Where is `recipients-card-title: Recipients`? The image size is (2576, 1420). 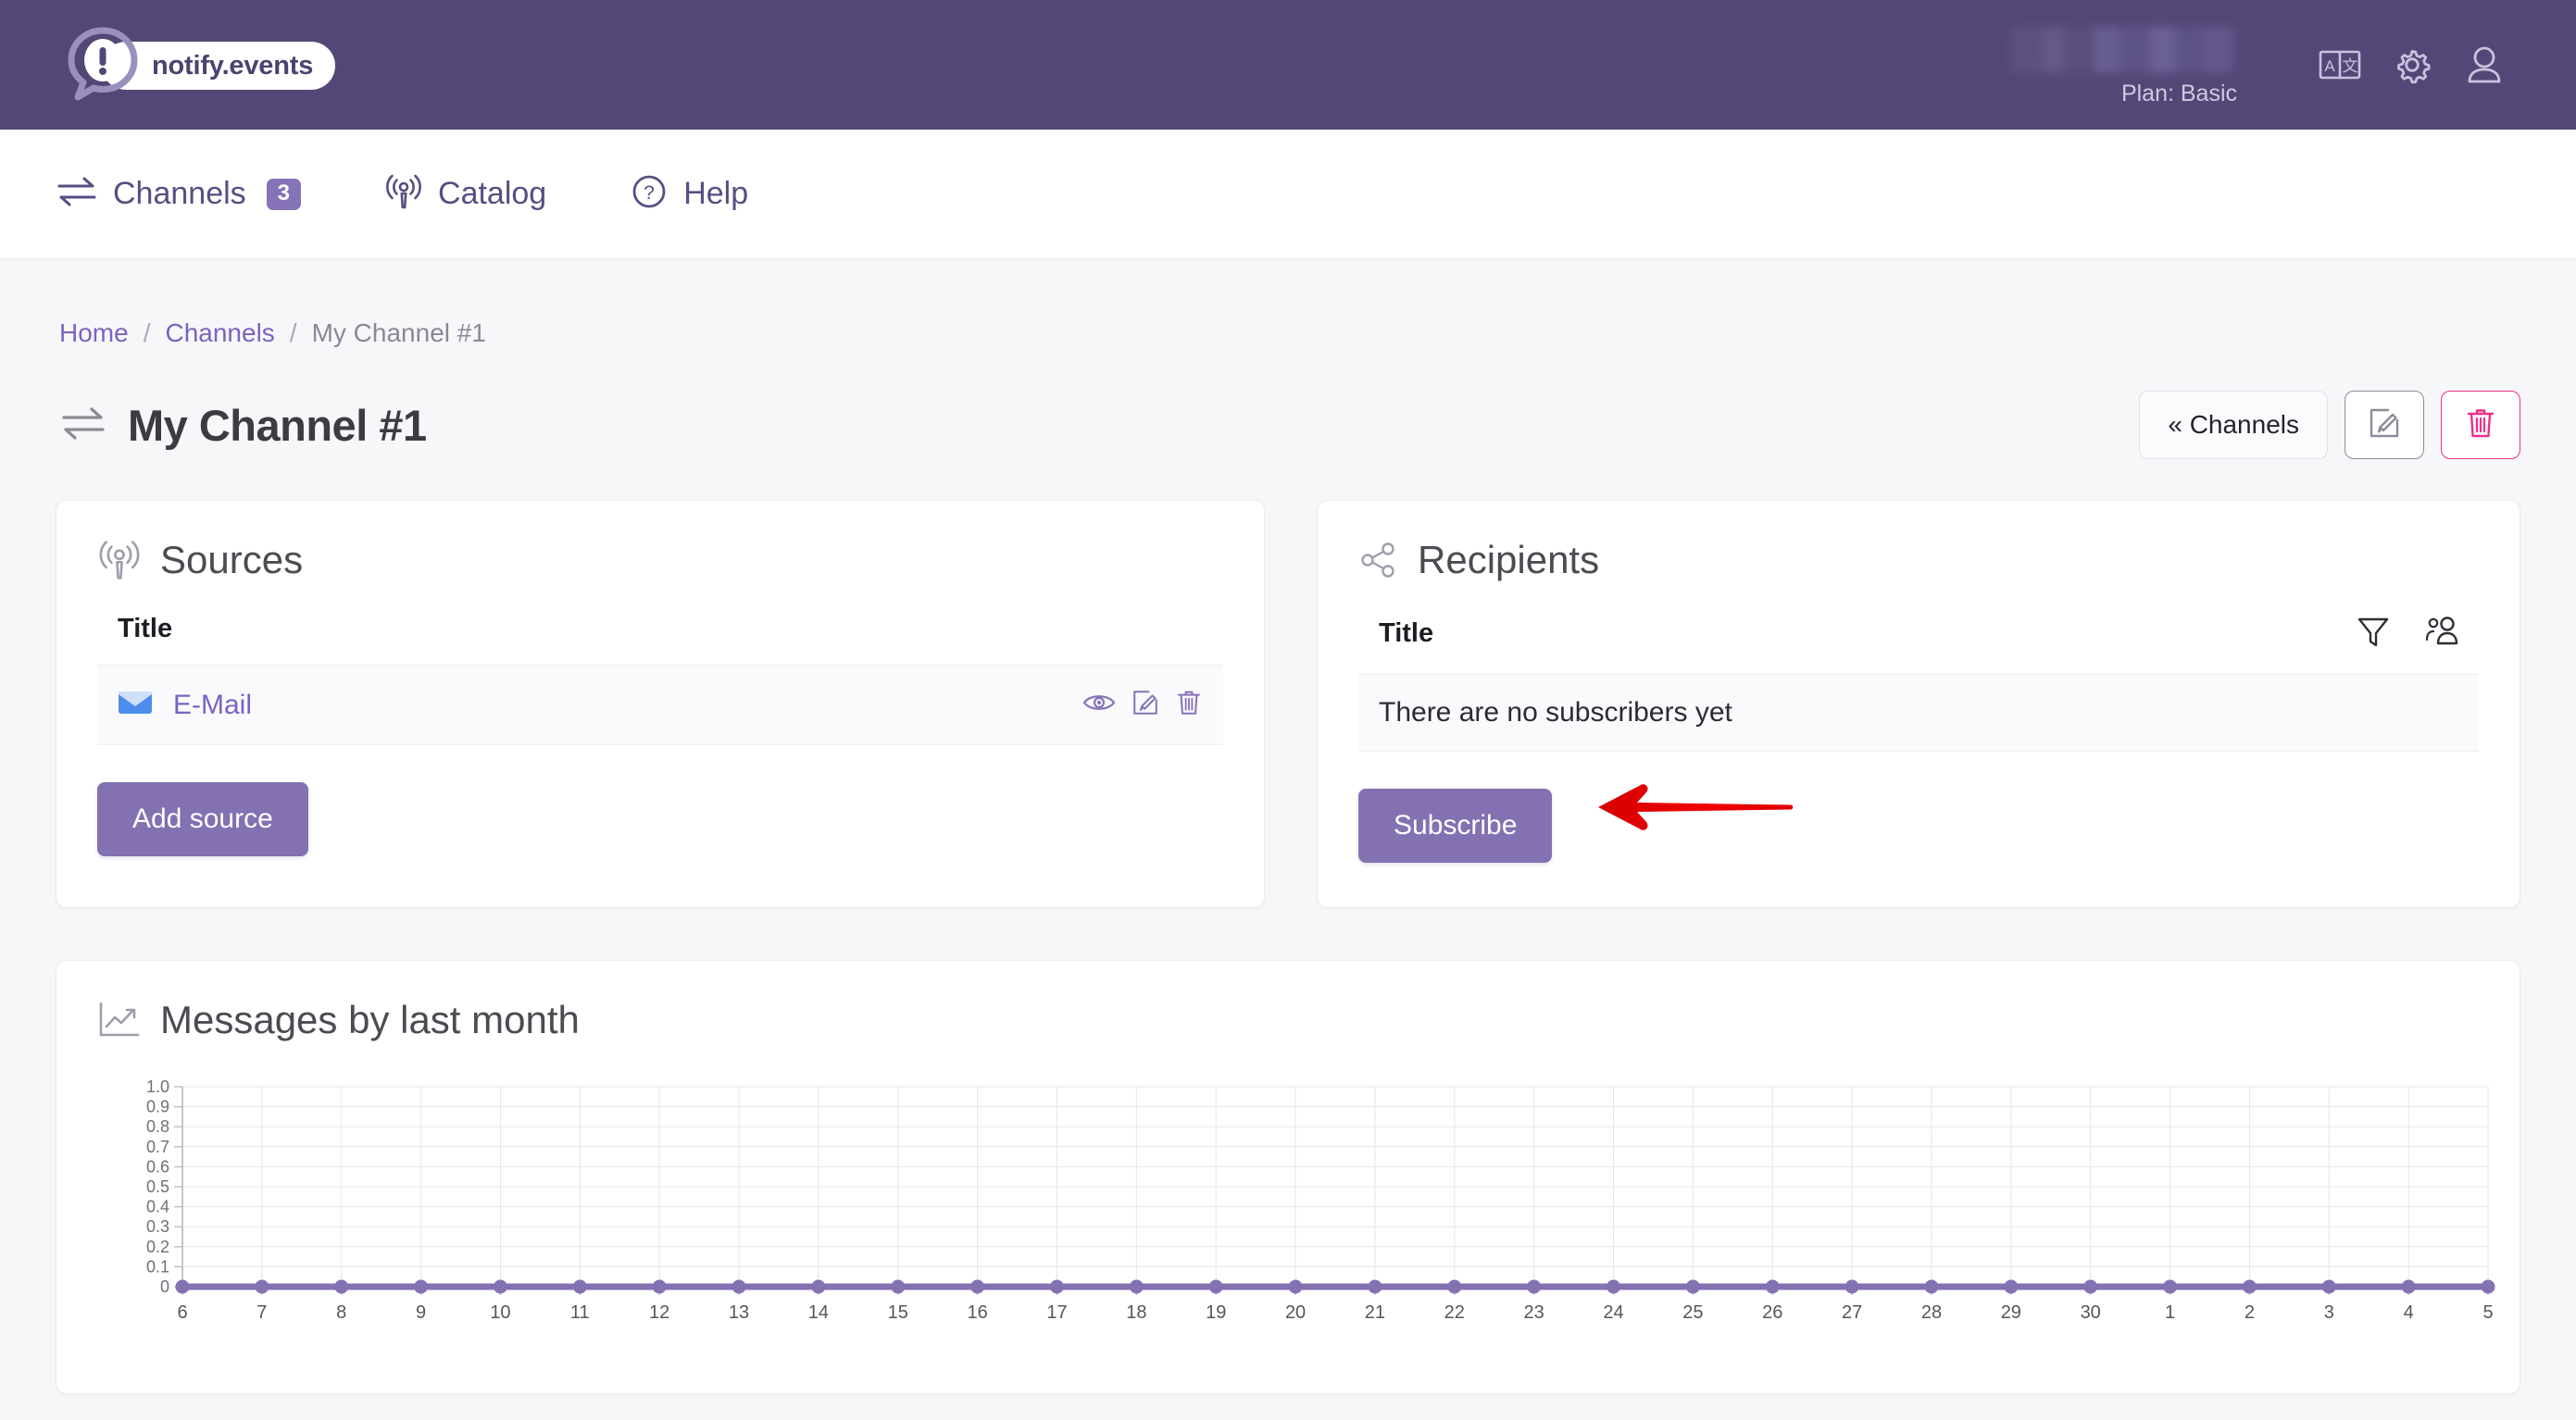
recipients-card-title: Recipients is located at coordinates (1509, 559).